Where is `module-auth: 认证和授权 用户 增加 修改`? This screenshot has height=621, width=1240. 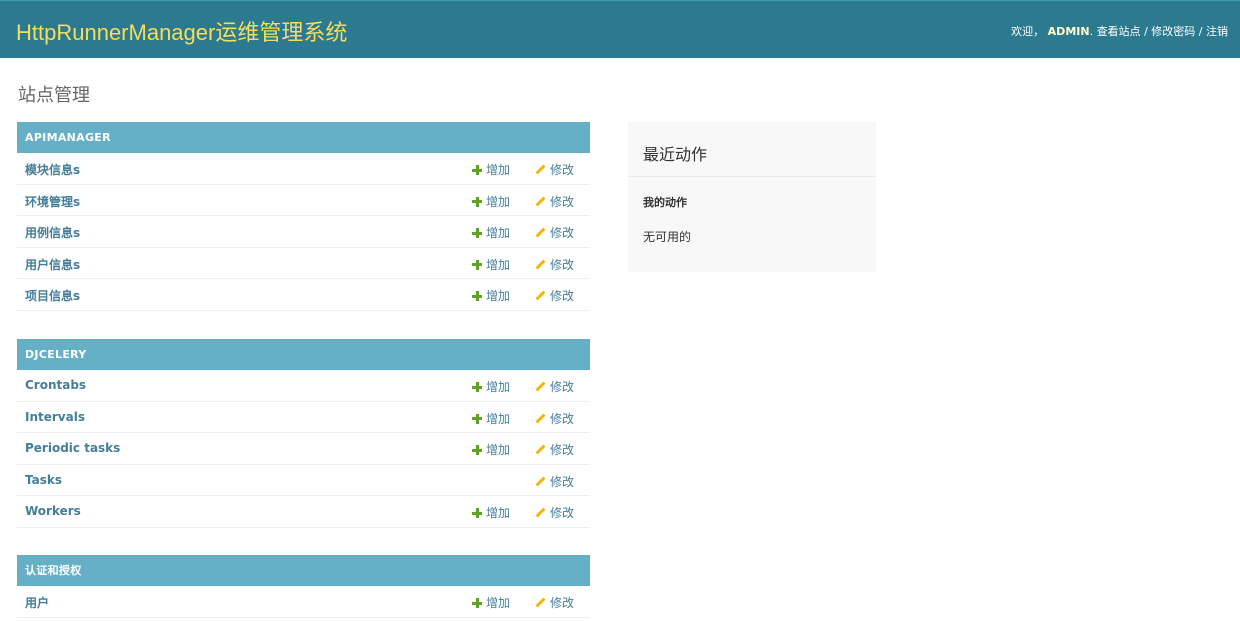 module-auth: 认证和授权 用户 增加 修改 is located at coordinates (303, 586).